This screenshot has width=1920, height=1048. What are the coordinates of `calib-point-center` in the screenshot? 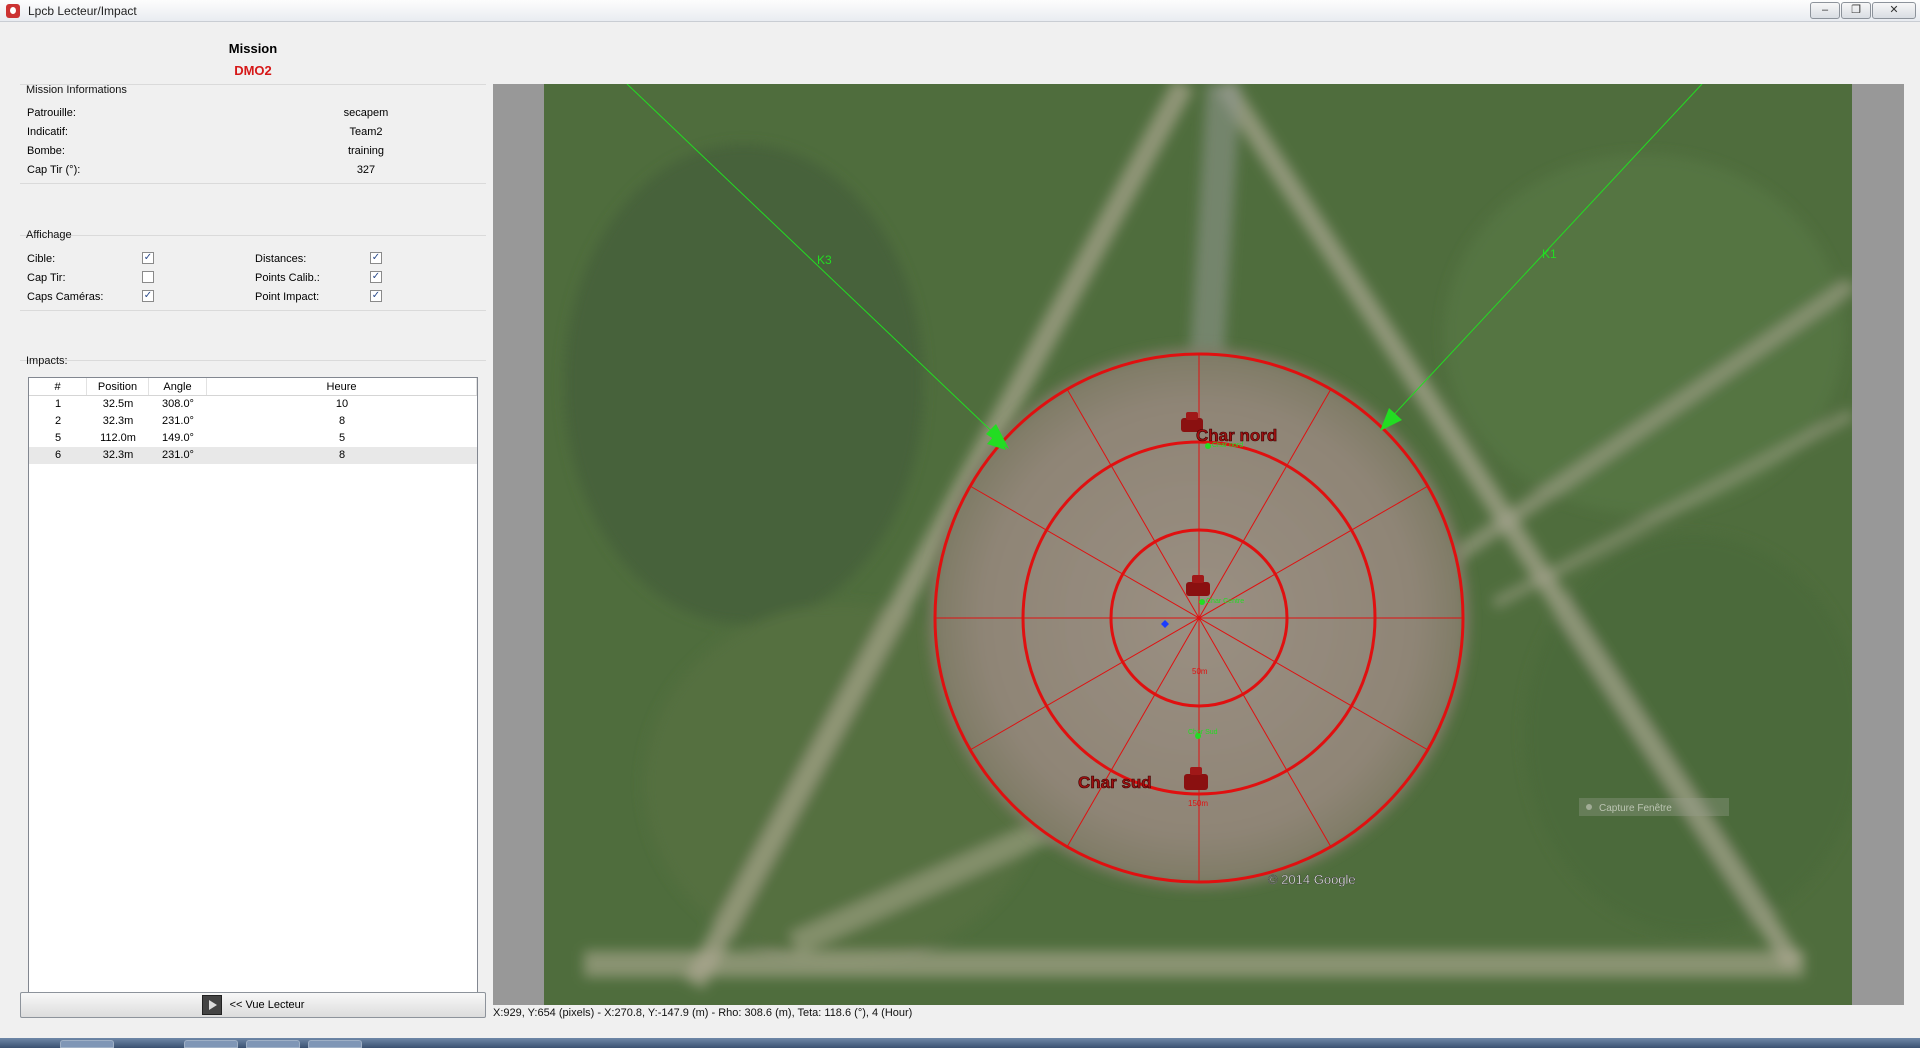 It's located at (1202, 602).